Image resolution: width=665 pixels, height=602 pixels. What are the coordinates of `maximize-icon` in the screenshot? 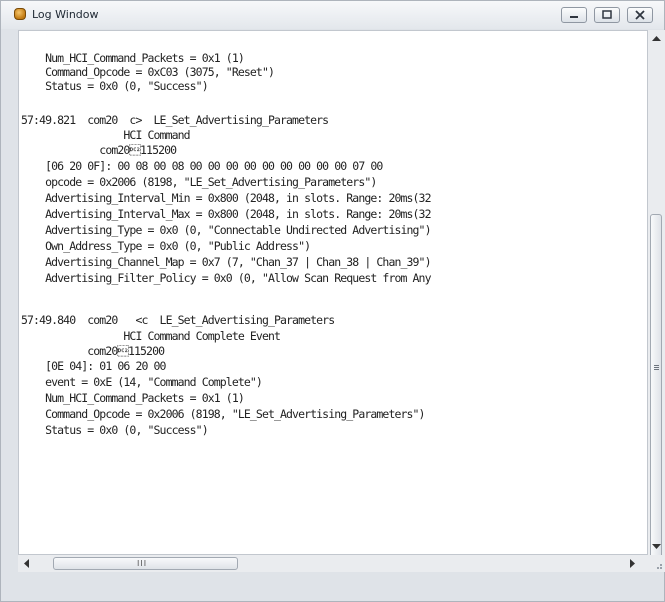 It's located at (607, 14).